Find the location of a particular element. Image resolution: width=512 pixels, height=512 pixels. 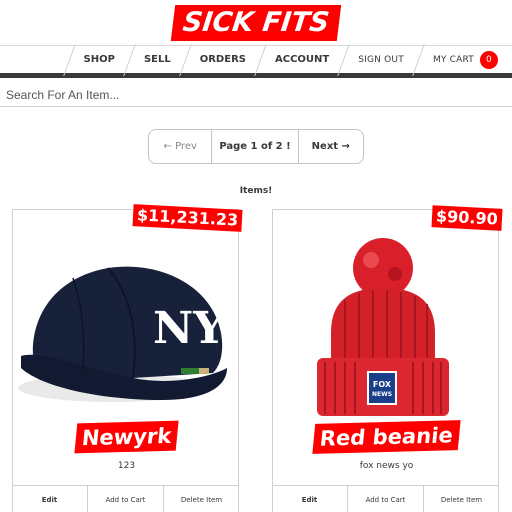

logo-container: SICK FITS is located at coordinates (256, 24).